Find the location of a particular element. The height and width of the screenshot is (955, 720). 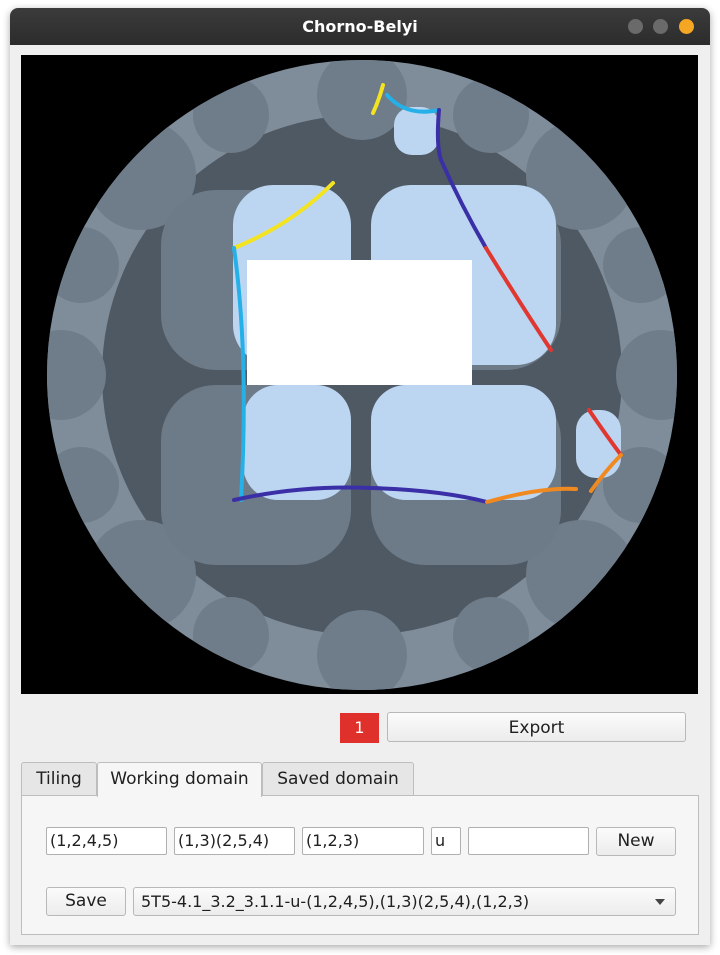

export-button: Export is located at coordinates (536, 727).